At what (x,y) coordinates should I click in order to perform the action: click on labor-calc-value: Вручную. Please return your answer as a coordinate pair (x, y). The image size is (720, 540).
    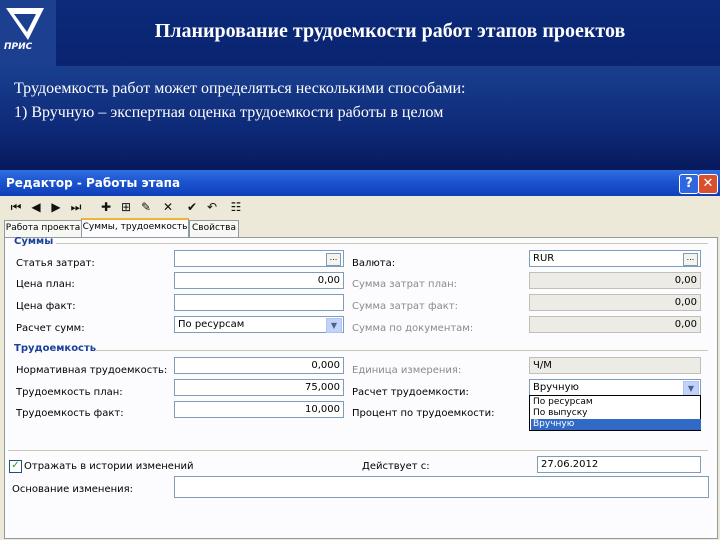
    Looking at the image, I should click on (556, 387).